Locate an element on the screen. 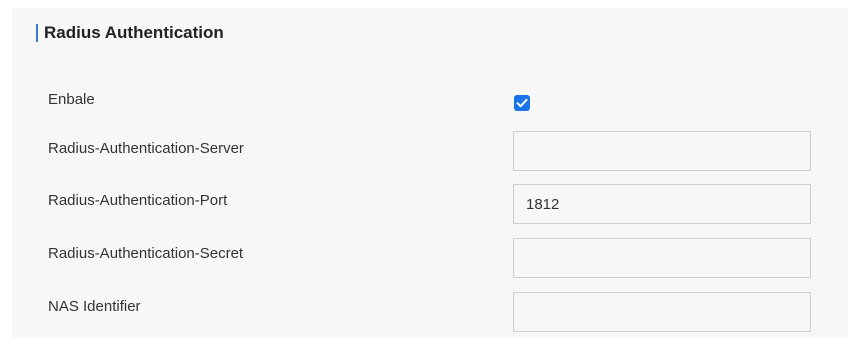 This screenshot has width=855, height=345. nas-identifier-input is located at coordinates (662, 312).